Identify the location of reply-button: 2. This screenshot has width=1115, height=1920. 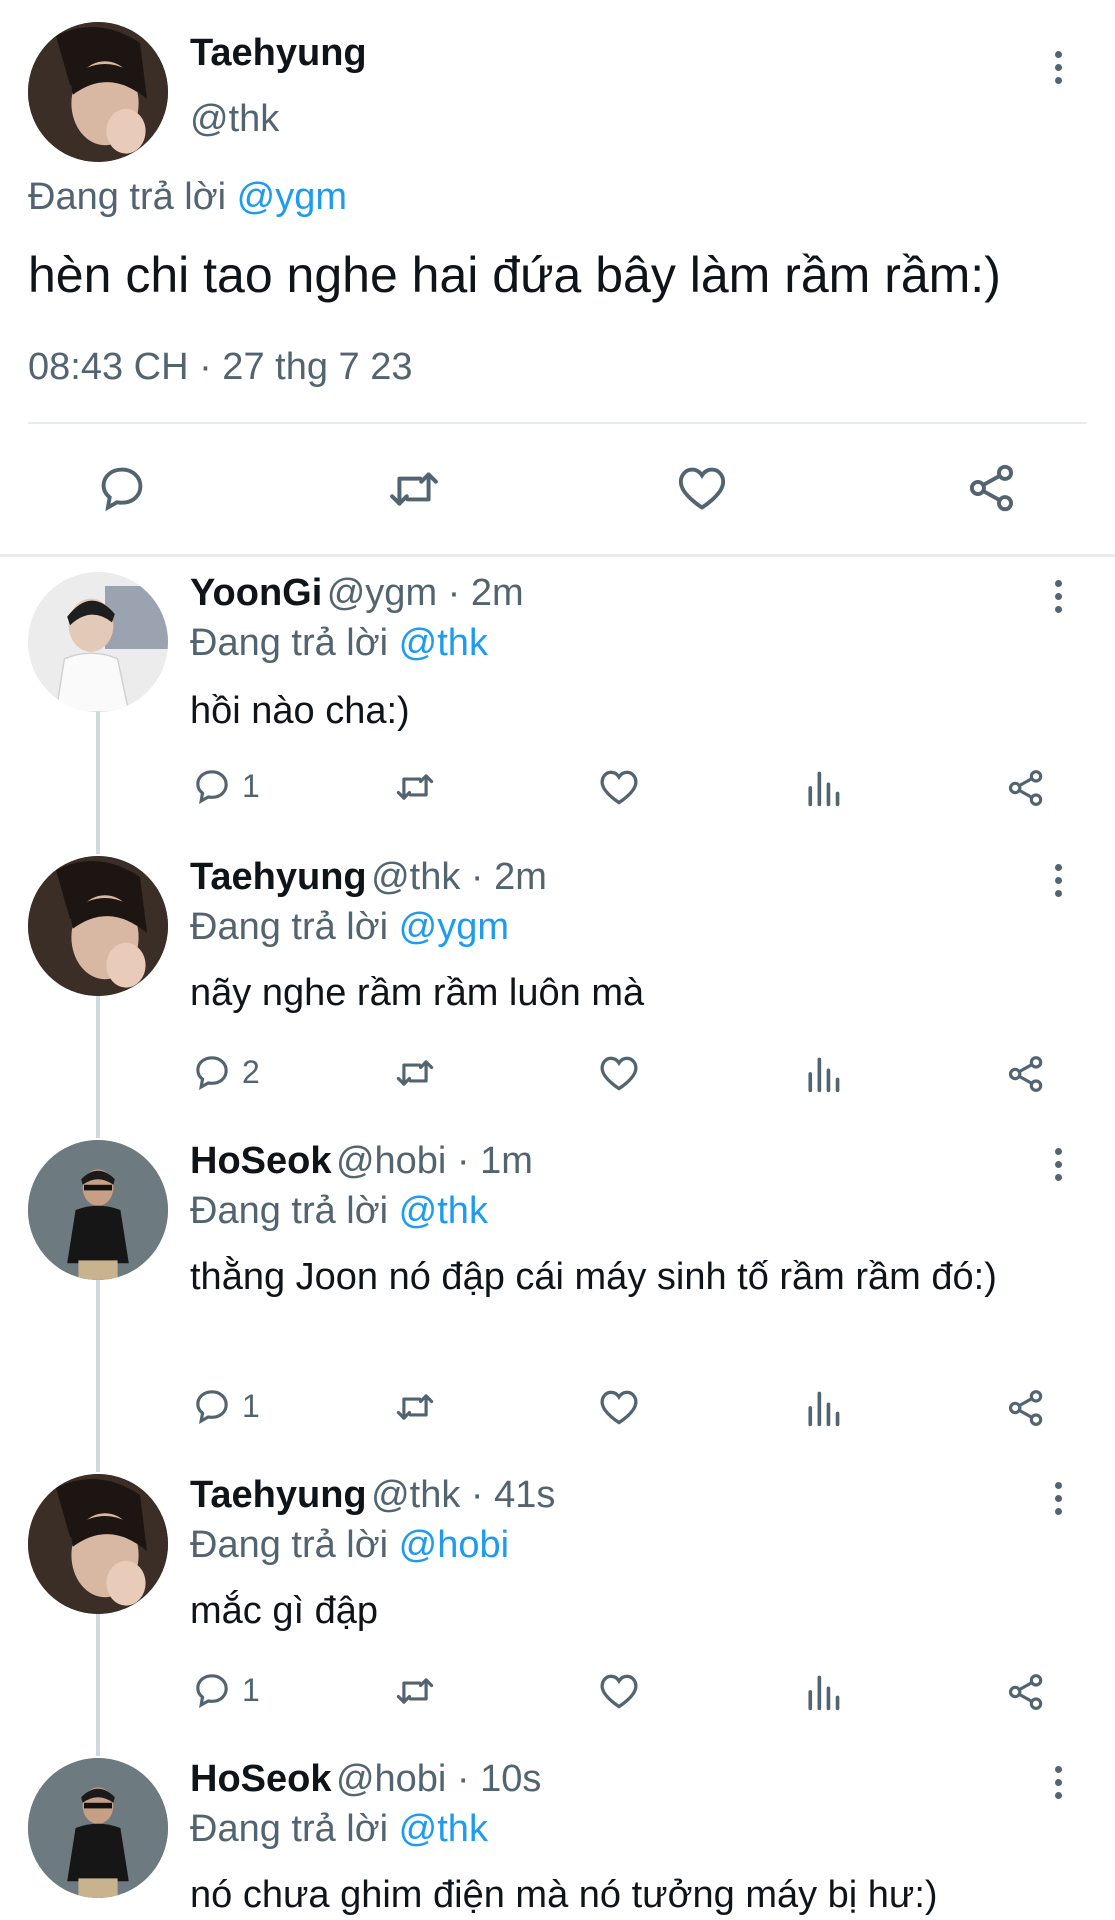
(226, 1072).